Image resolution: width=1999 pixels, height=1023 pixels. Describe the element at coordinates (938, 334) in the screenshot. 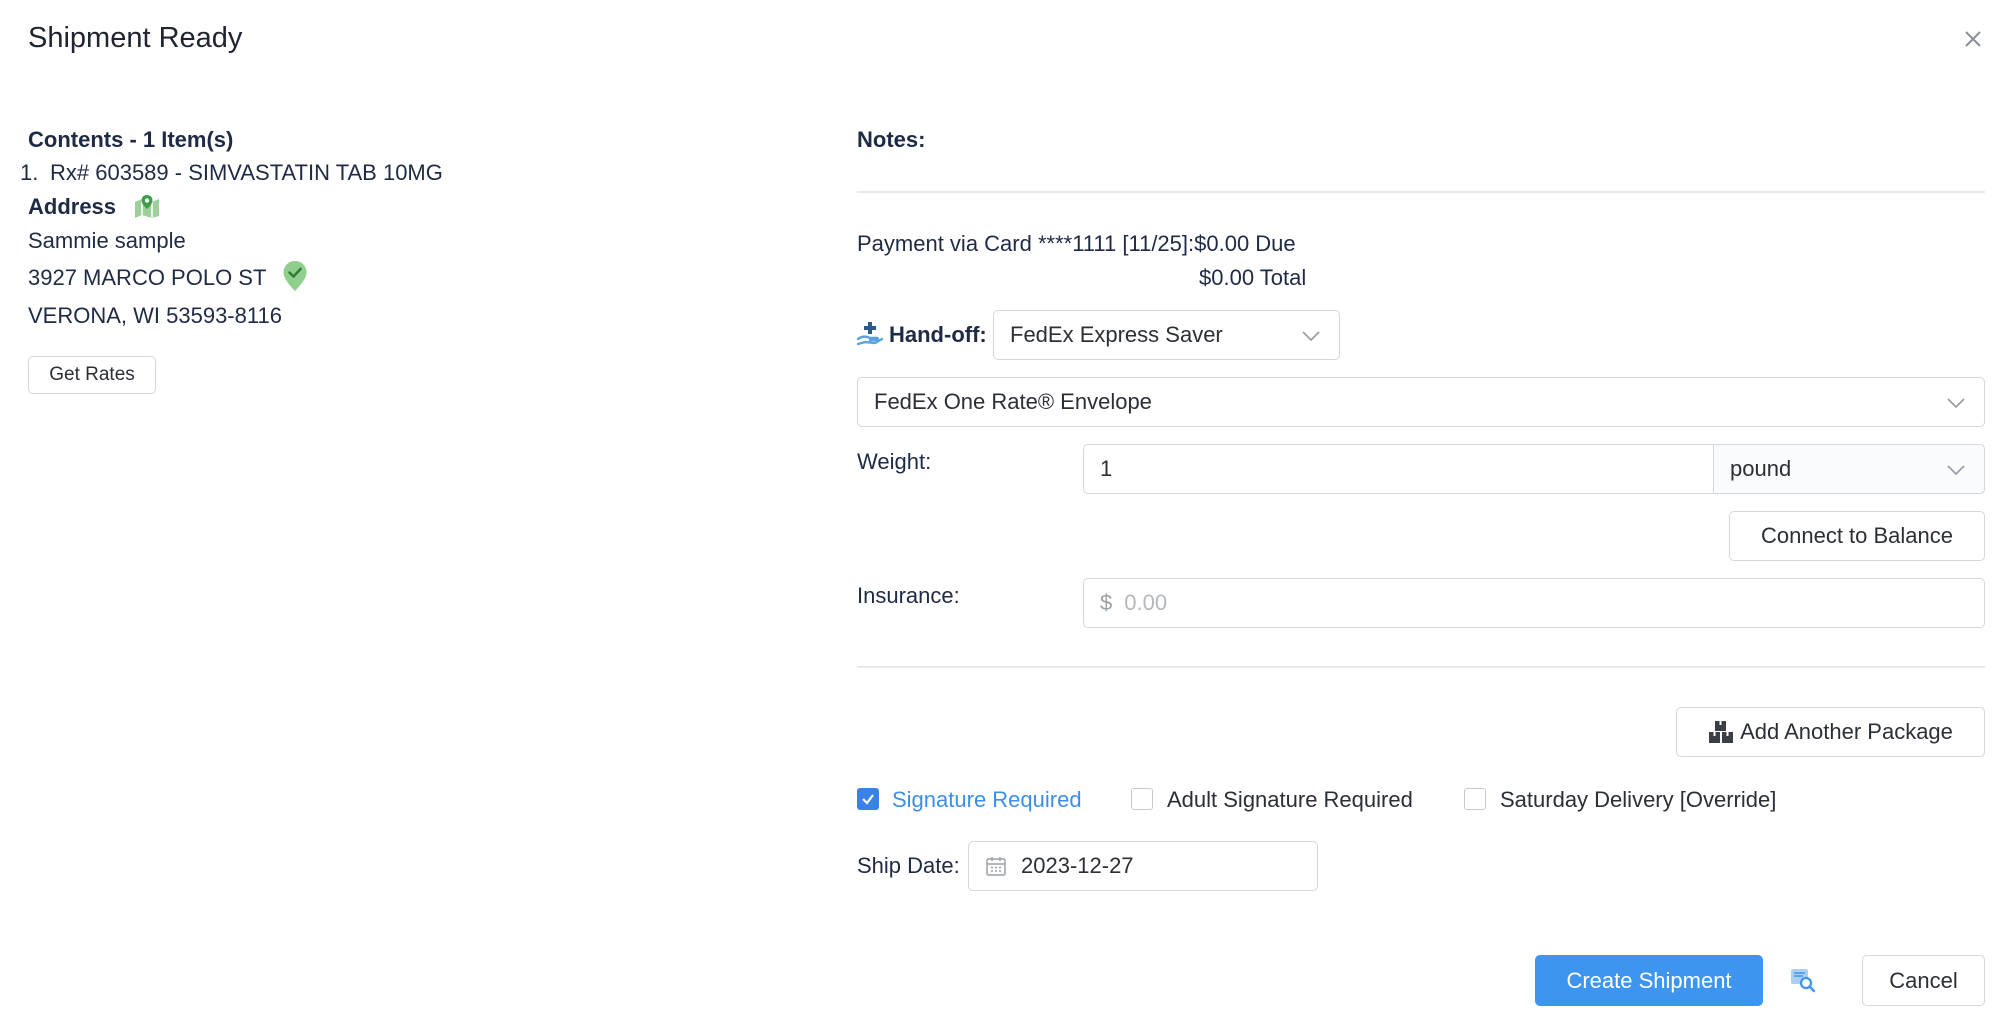

I see `handoff-label: Hand-off:` at that location.